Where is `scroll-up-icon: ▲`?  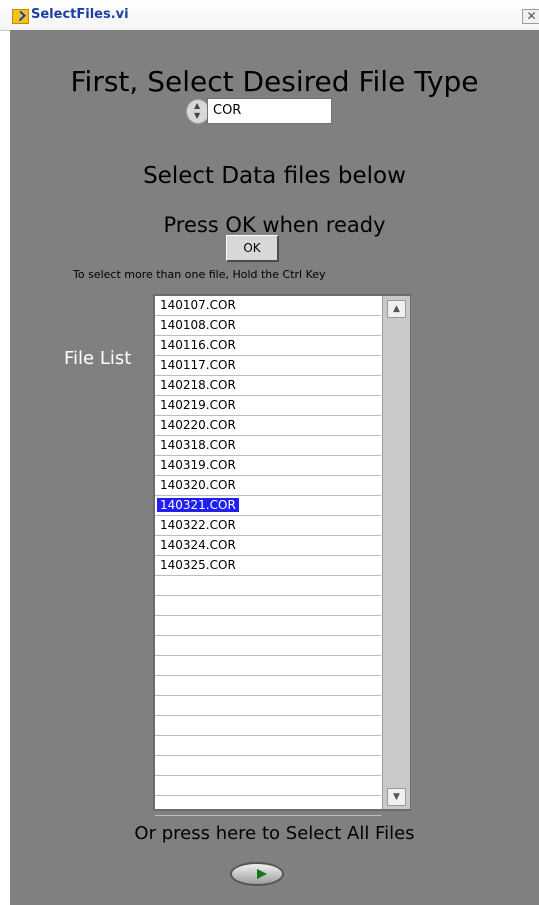 scroll-up-icon: ▲ is located at coordinates (396, 309).